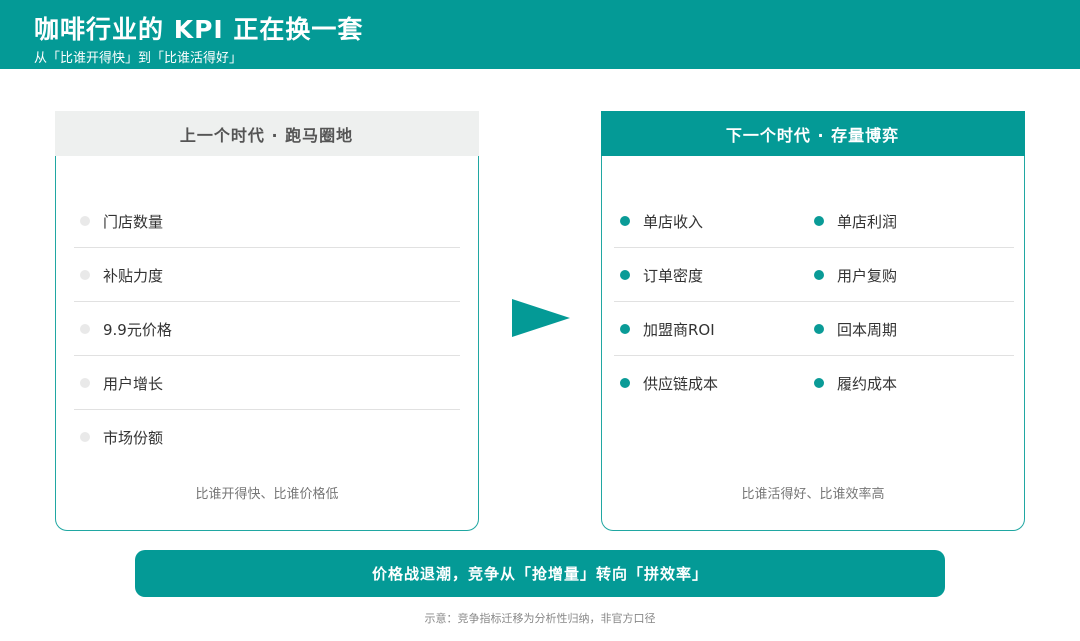 This screenshot has width=1080, height=641. What do you see at coordinates (867, 329) in the screenshot?
I see `list-item-label: 回本周期` at bounding box center [867, 329].